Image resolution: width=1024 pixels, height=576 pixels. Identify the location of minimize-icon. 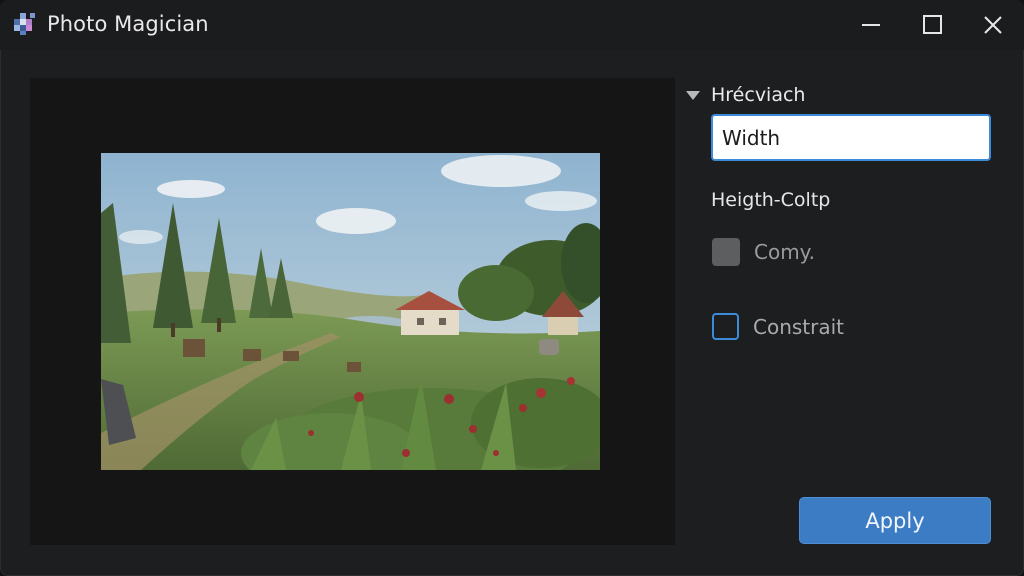
(871, 25).